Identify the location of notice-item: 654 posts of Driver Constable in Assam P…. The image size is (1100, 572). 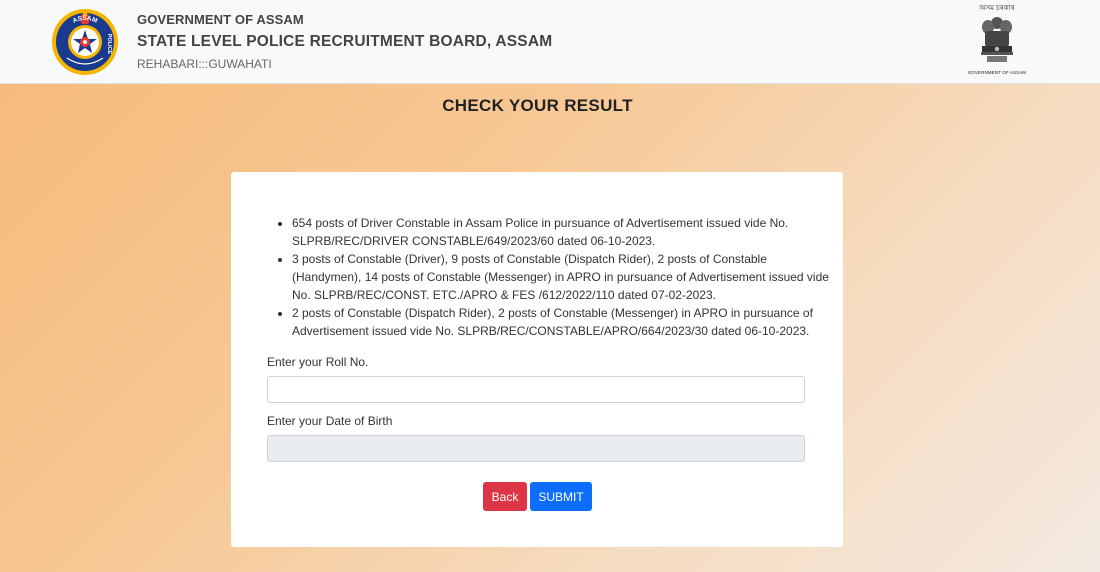
(564, 232).